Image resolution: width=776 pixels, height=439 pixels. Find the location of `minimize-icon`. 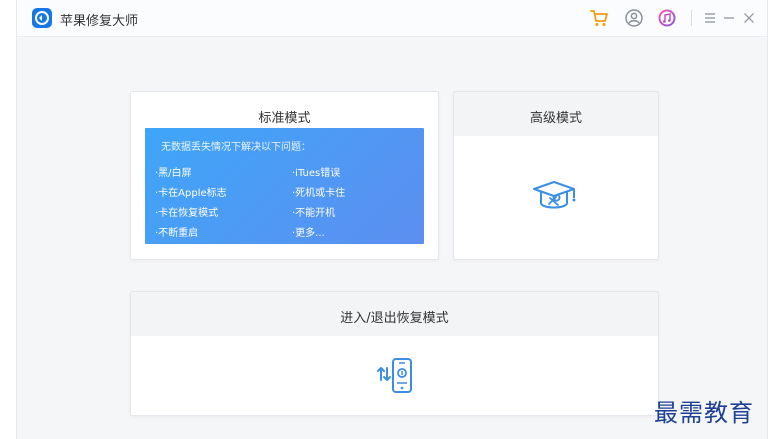

minimize-icon is located at coordinates (729, 18).